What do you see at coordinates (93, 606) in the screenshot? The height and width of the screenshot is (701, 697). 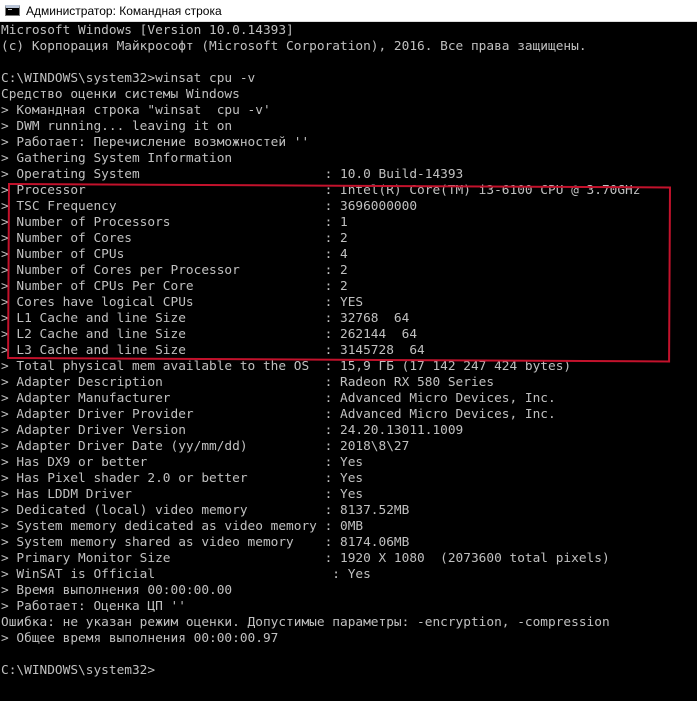 I see `console-line: > Работает: Оценка ЦП ''` at bounding box center [93, 606].